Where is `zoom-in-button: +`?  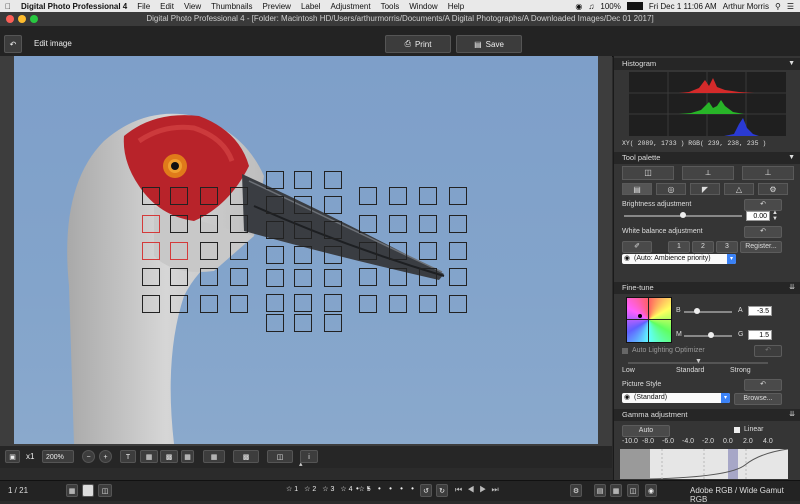 zoom-in-button: + is located at coordinates (105, 456).